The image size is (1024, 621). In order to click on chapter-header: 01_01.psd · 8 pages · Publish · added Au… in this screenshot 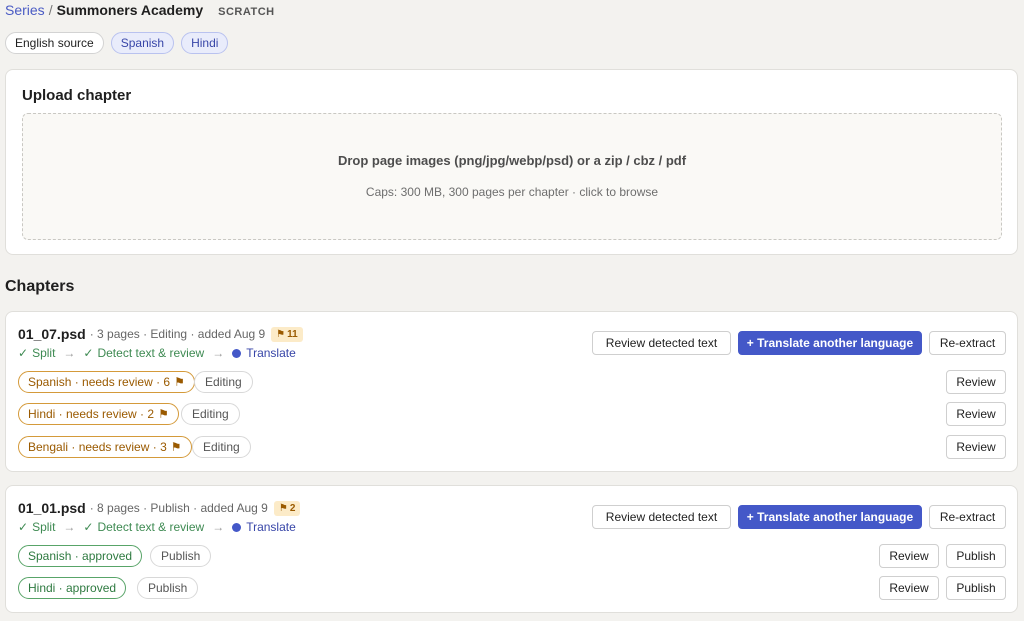, I will do `click(159, 508)`.